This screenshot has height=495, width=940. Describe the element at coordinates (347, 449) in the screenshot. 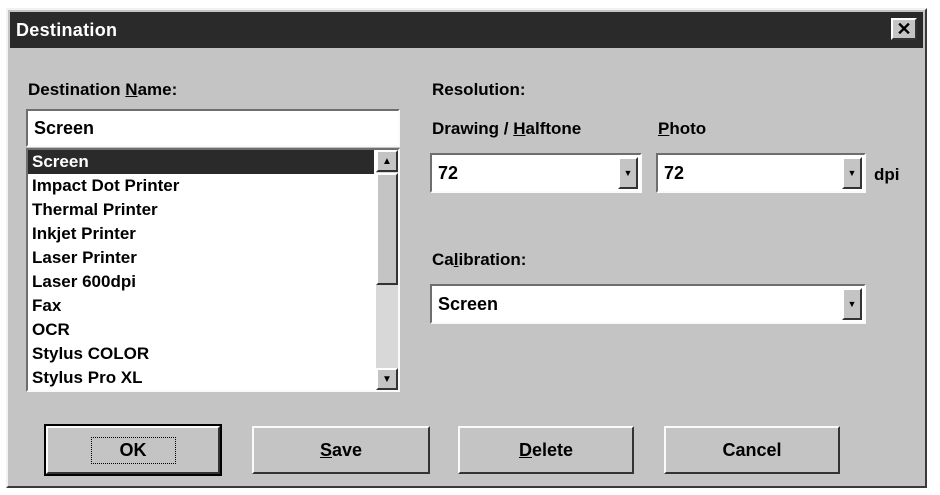

I see `save-label-post: ave` at that location.